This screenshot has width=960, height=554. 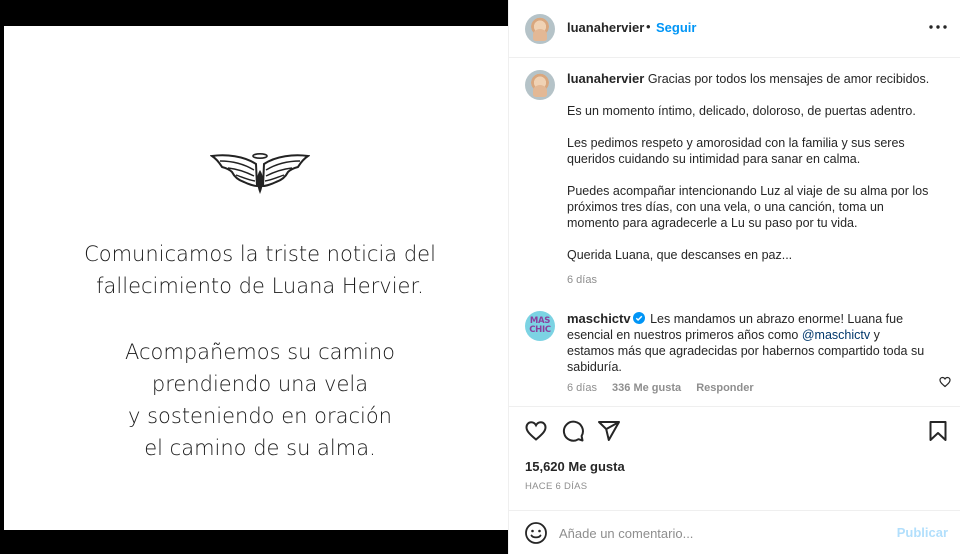 I want to click on more-options-icon, so click(x=938, y=27).